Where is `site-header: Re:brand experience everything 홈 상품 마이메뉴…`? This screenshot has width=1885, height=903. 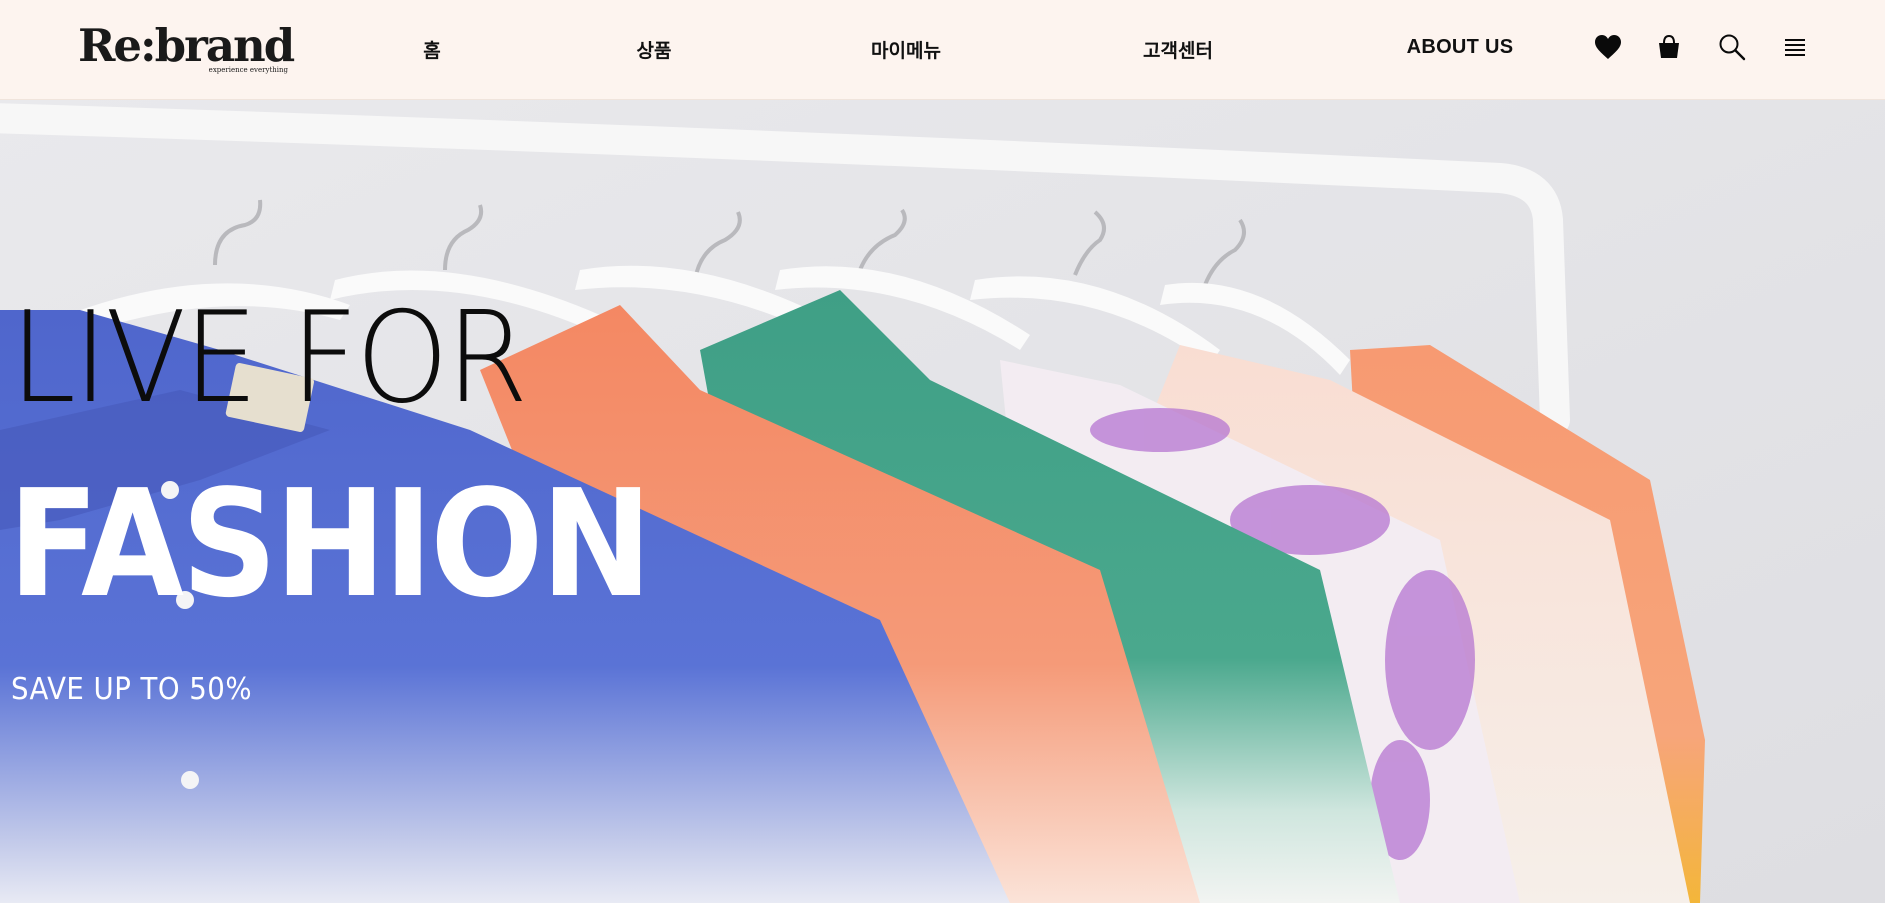 site-header: Re:brand experience everything 홈 상품 마이메뉴… is located at coordinates (942, 50).